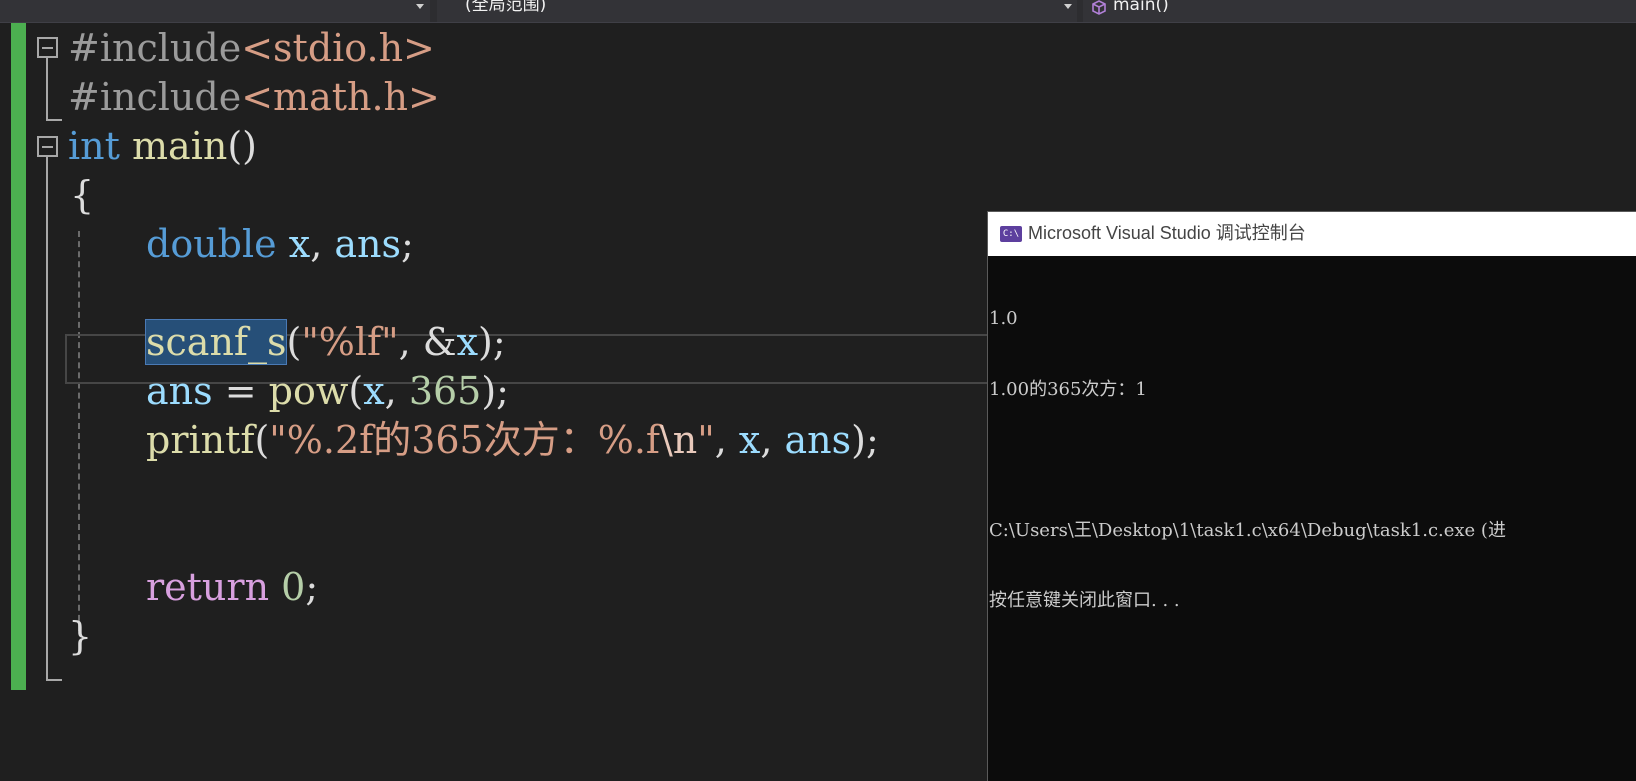 The height and width of the screenshot is (781, 1636). What do you see at coordinates (240, 391) in the screenshot?
I see `assign-operator: =` at bounding box center [240, 391].